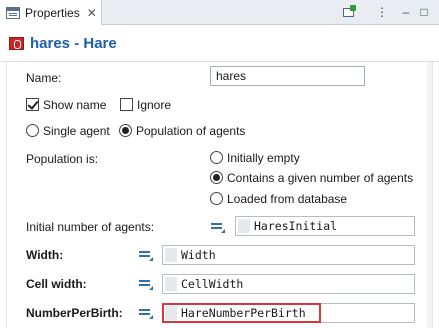 The image size is (439, 328). What do you see at coordinates (16, 43) in the screenshot?
I see `agent-population-icon` at bounding box center [16, 43].